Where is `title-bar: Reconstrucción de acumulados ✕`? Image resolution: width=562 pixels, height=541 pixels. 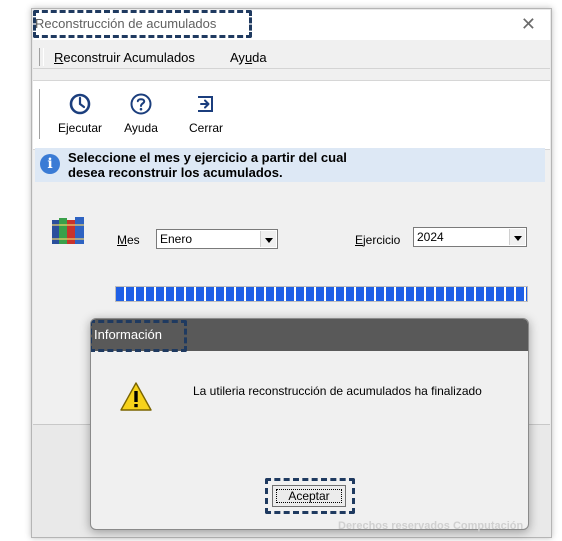
title-bar: Reconstrucción de acumulados ✕ is located at coordinates (291, 25).